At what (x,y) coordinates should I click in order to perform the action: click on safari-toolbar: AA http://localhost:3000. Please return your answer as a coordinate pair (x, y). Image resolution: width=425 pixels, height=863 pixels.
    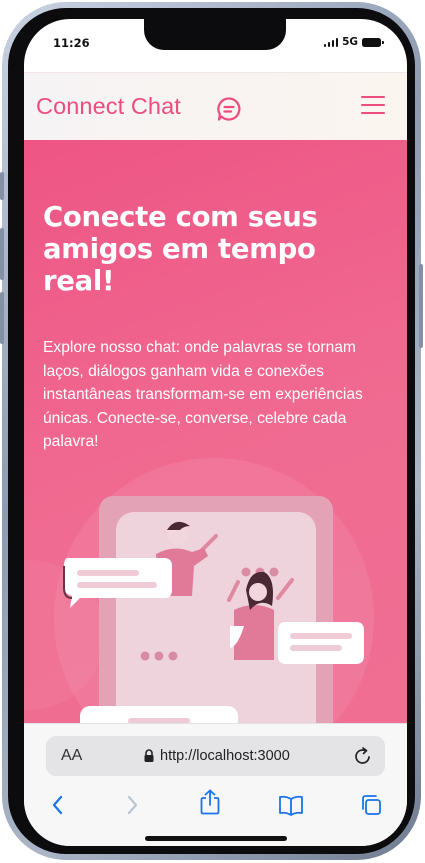
    Looking at the image, I should click on (215, 784).